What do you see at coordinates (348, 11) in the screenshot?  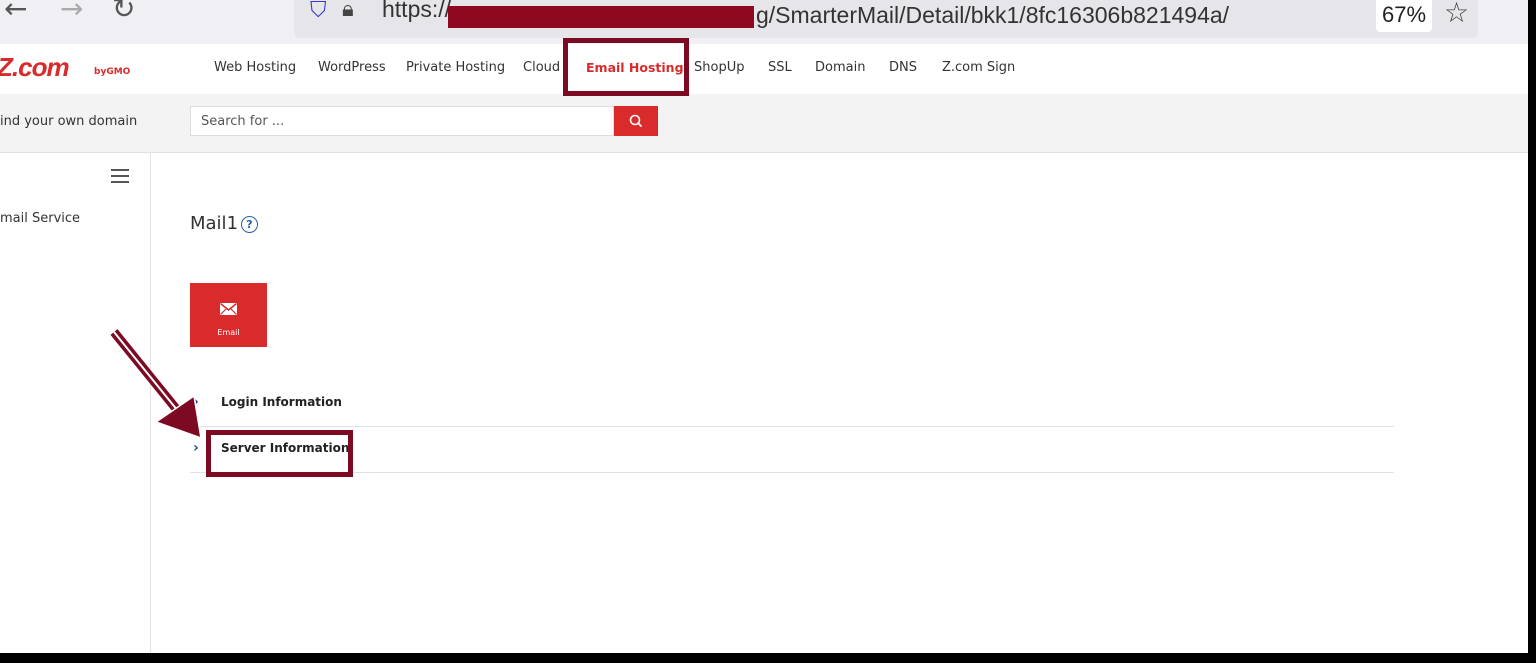 I see `lock-icon: 🔒︎` at bounding box center [348, 11].